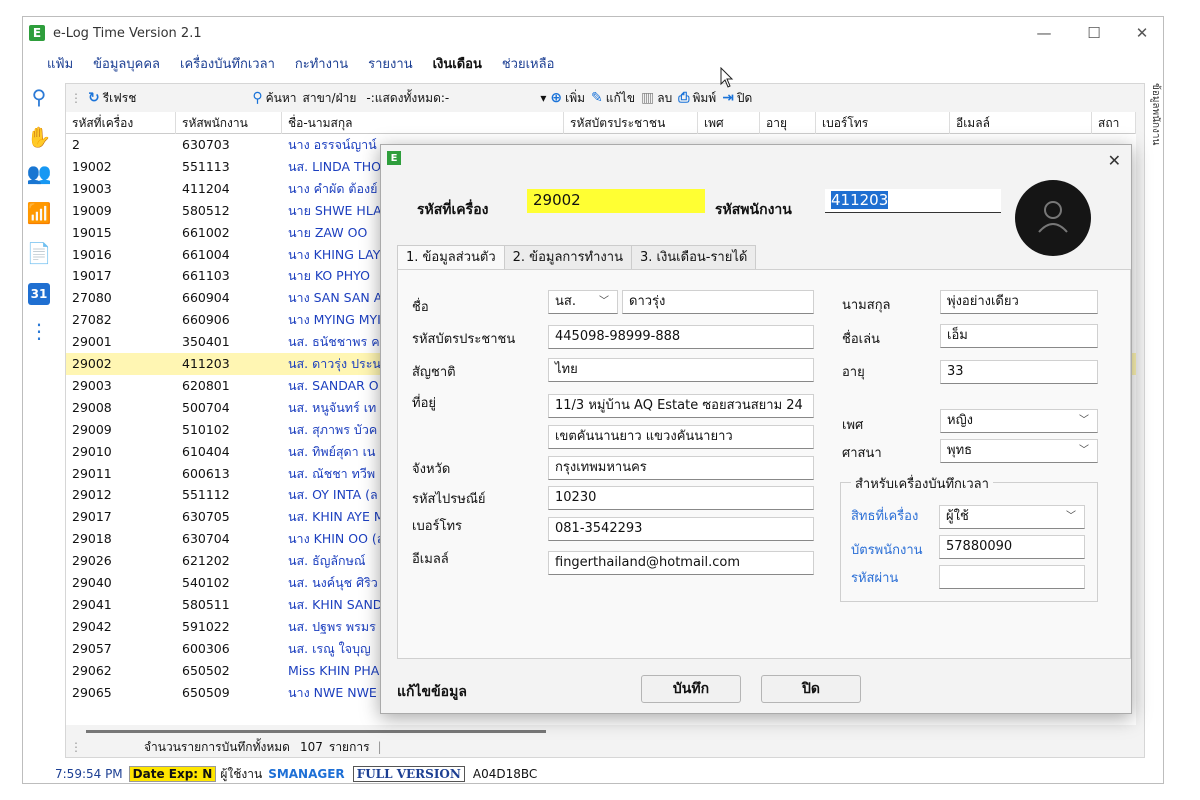 This screenshot has height=800, width=1200. I want to click on plug-icon: ⚲, so click(39, 97).